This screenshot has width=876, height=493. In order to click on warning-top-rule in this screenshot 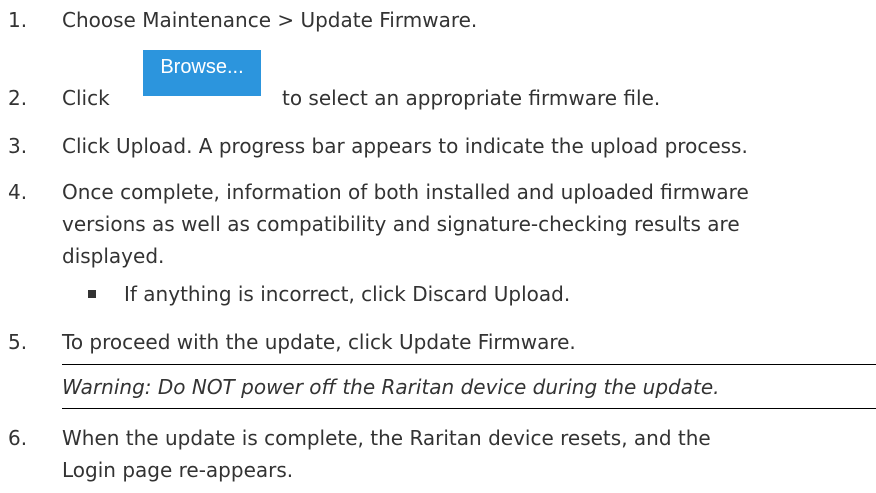, I will do `click(469, 364)`.